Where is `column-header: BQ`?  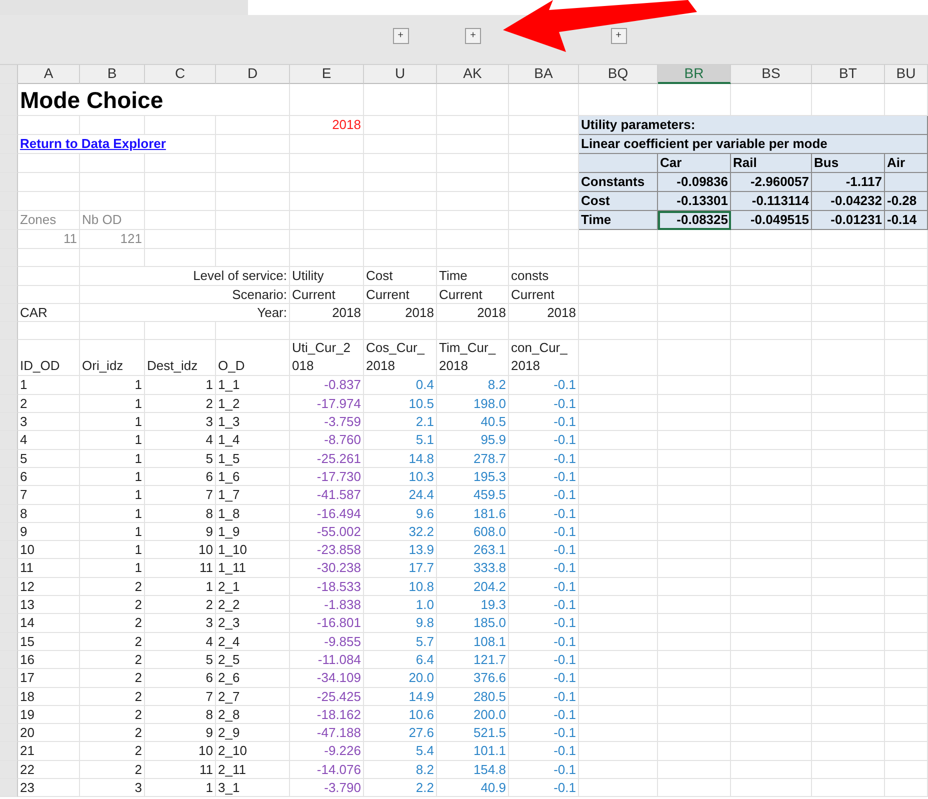 column-header: BQ is located at coordinates (618, 74).